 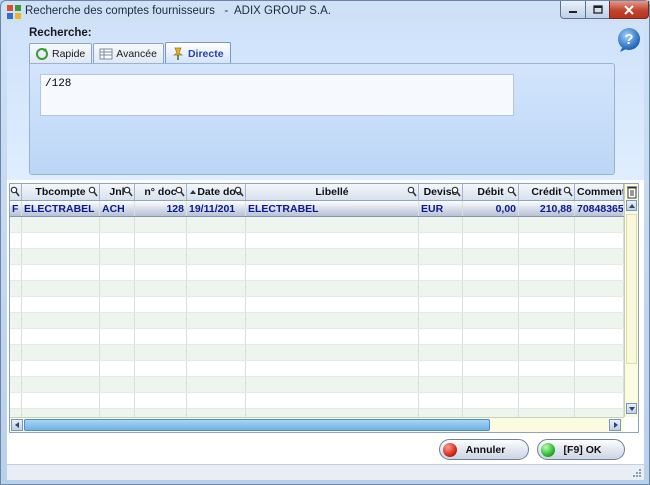 What do you see at coordinates (216, 192) in the screenshot?
I see `column-header-date-doc: Date doc` at bounding box center [216, 192].